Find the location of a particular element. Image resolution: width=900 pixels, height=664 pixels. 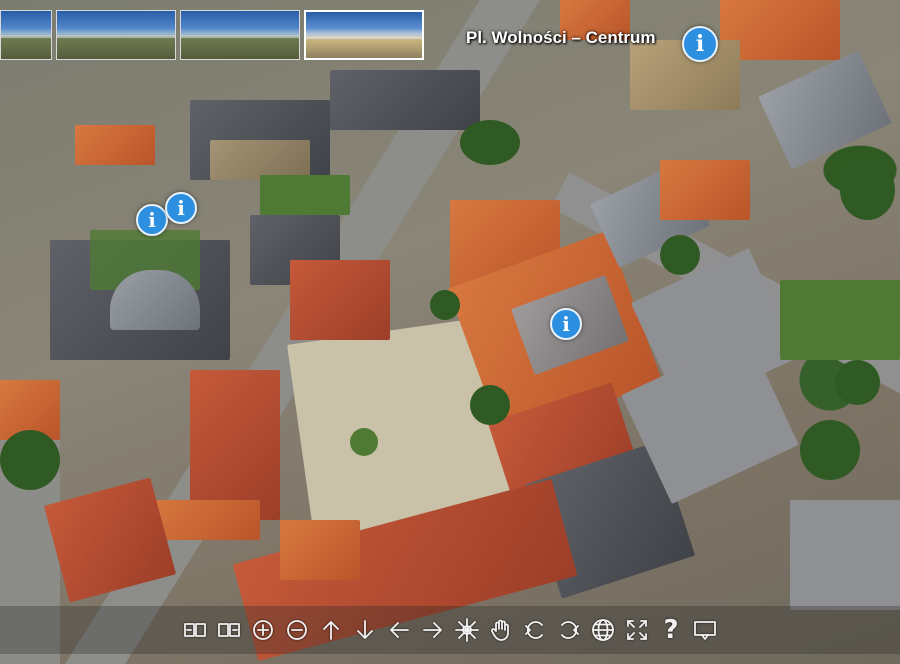

pan-left-button is located at coordinates (399, 630).